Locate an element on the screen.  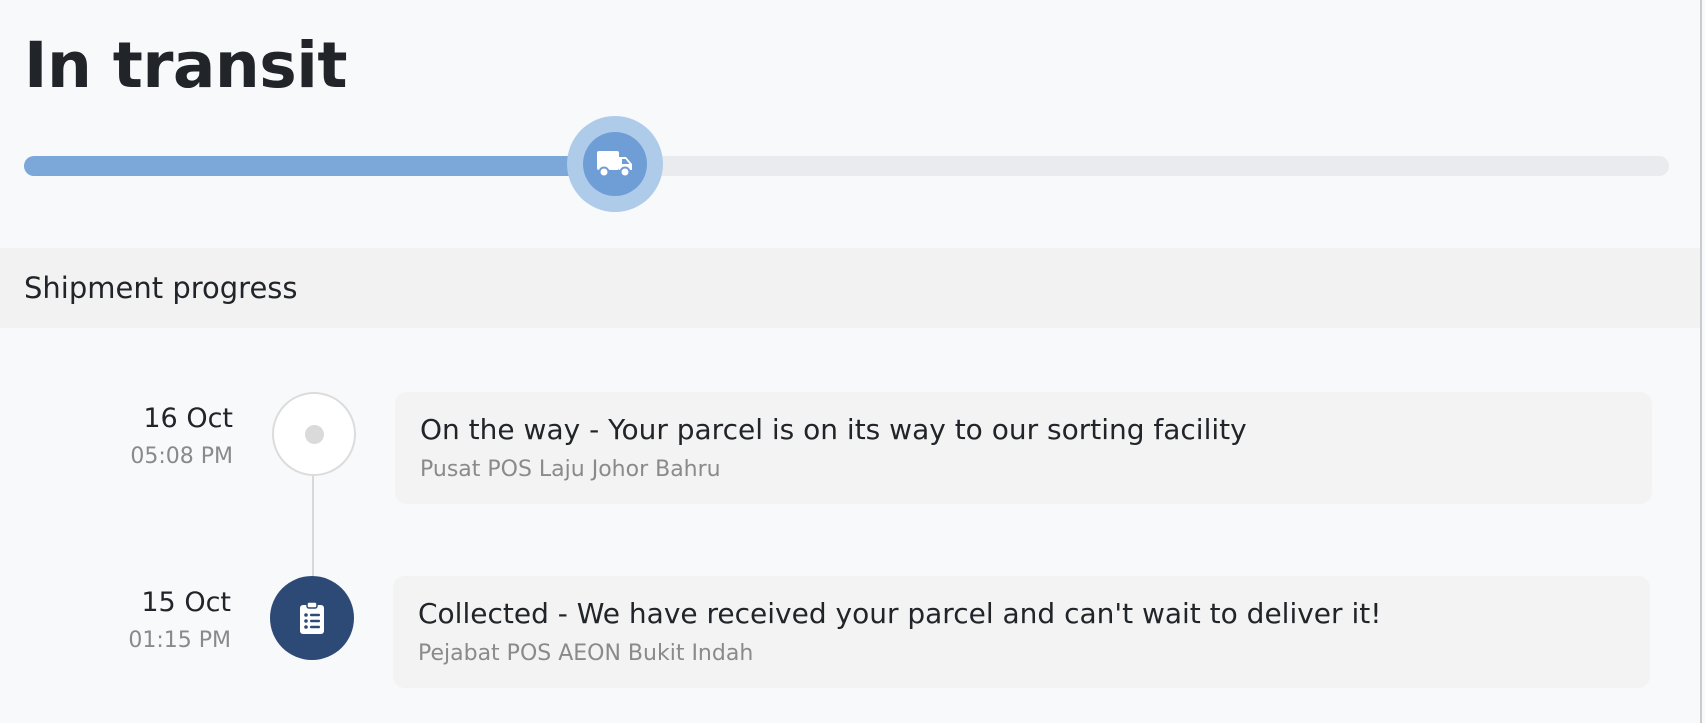
page-edge-divider is located at coordinates (1701, 361).